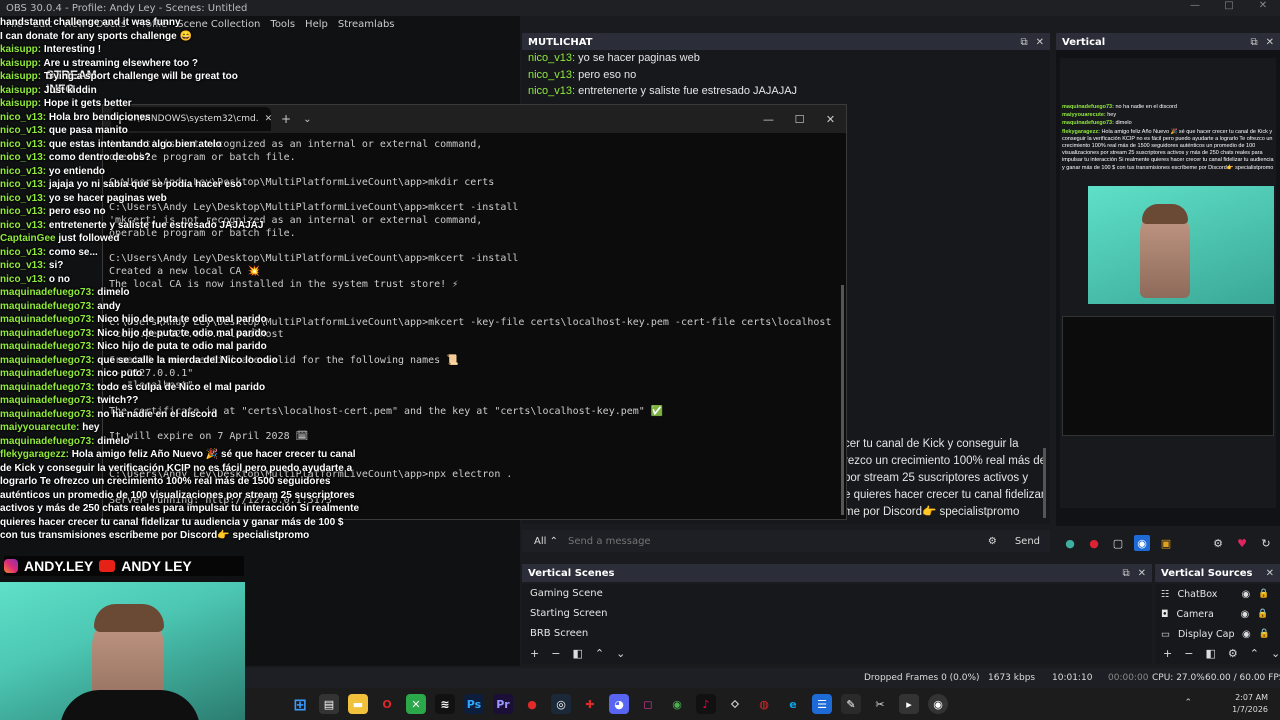 The height and width of the screenshot is (720, 1280). Describe the element at coordinates (909, 704) in the screenshot. I see `terminal-icon: ▸` at that location.